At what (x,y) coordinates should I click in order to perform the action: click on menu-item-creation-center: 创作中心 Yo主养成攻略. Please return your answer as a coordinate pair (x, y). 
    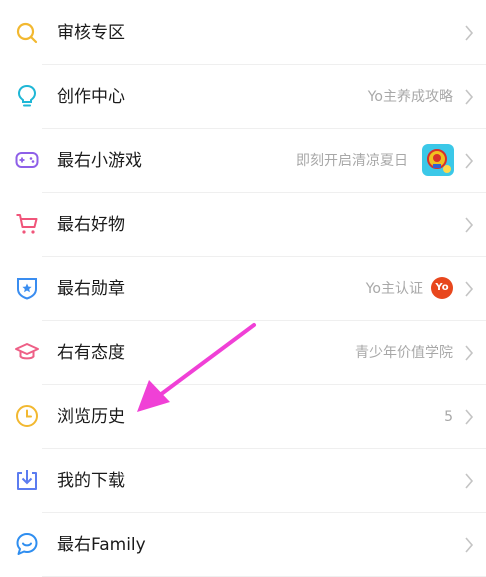
    Looking at the image, I should click on (243, 96).